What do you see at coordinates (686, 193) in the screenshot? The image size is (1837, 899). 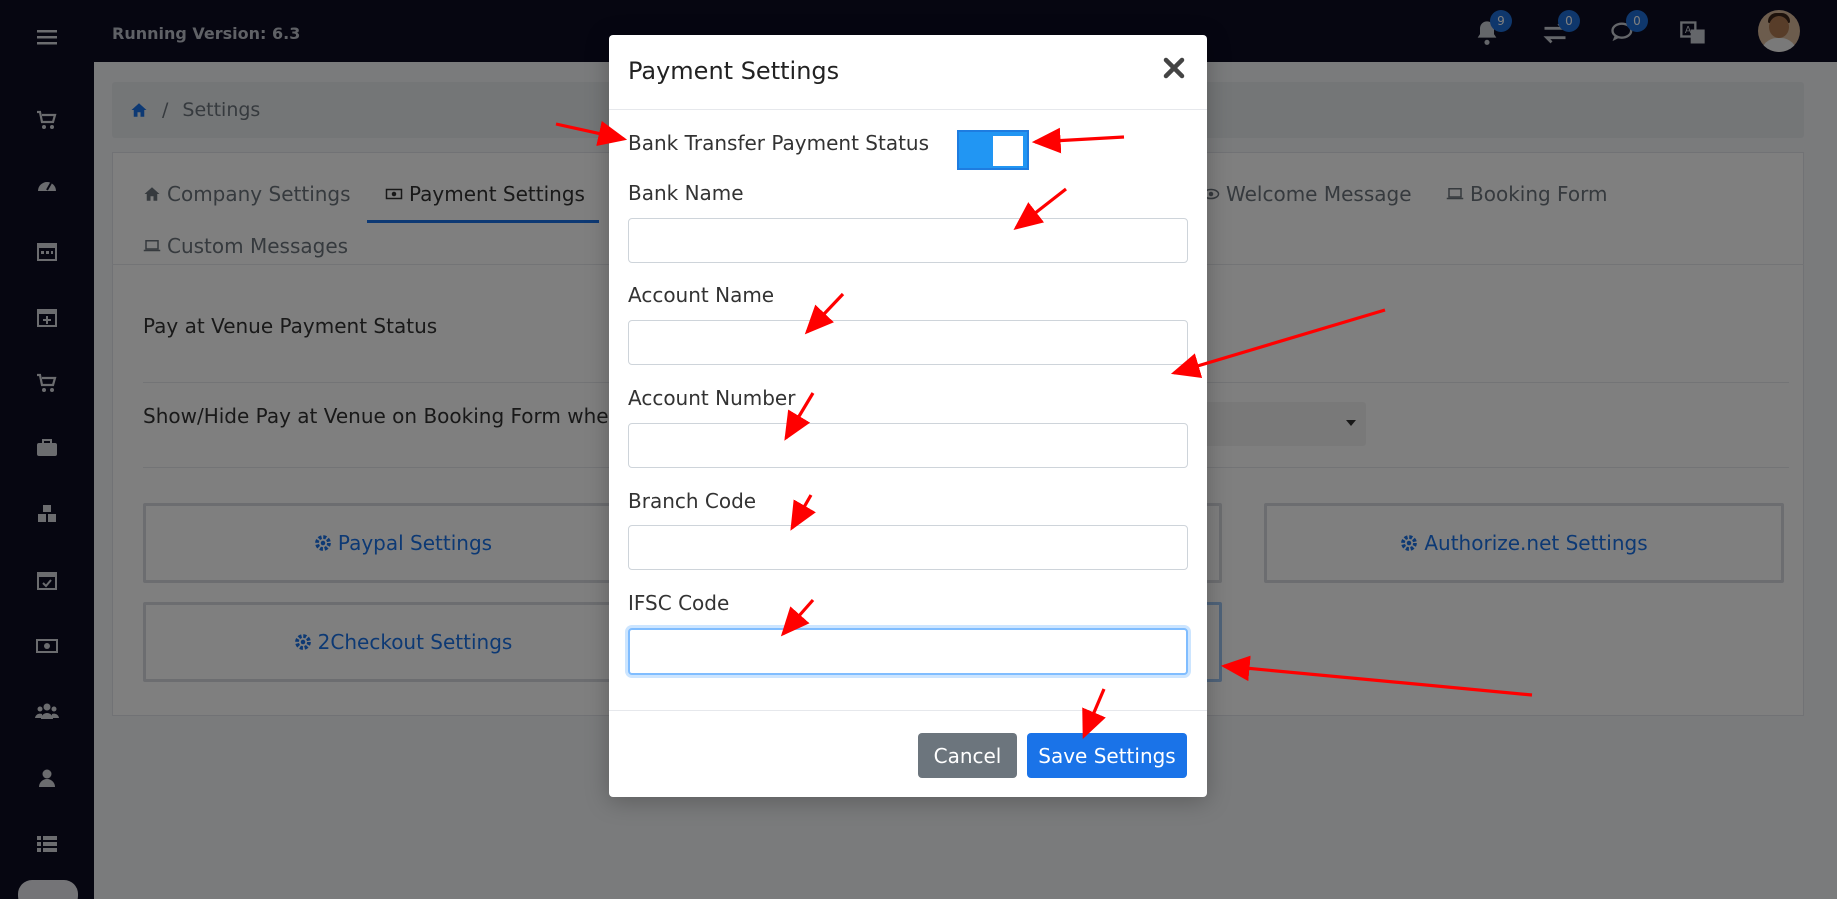 I see `bank-name-label: Bank Name` at bounding box center [686, 193].